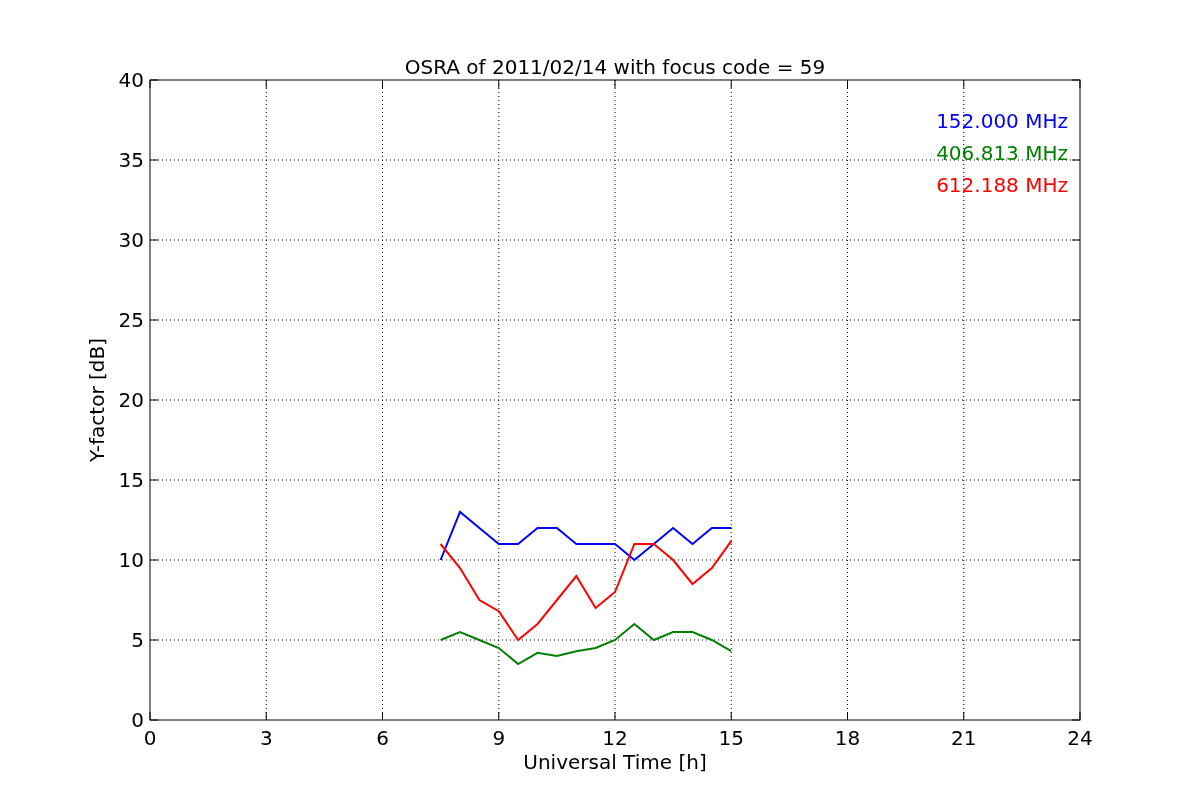 This screenshot has height=800, width=1200. Describe the element at coordinates (131, 80) in the screenshot. I see `y-tick-label: 40` at that location.